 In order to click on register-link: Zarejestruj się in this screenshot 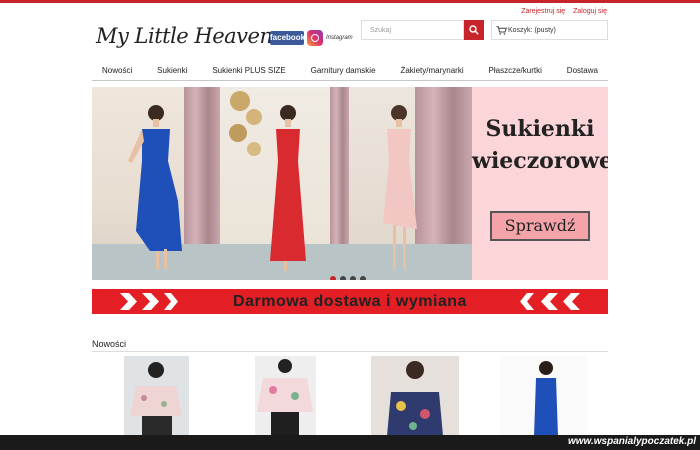, I will do `click(543, 11)`.